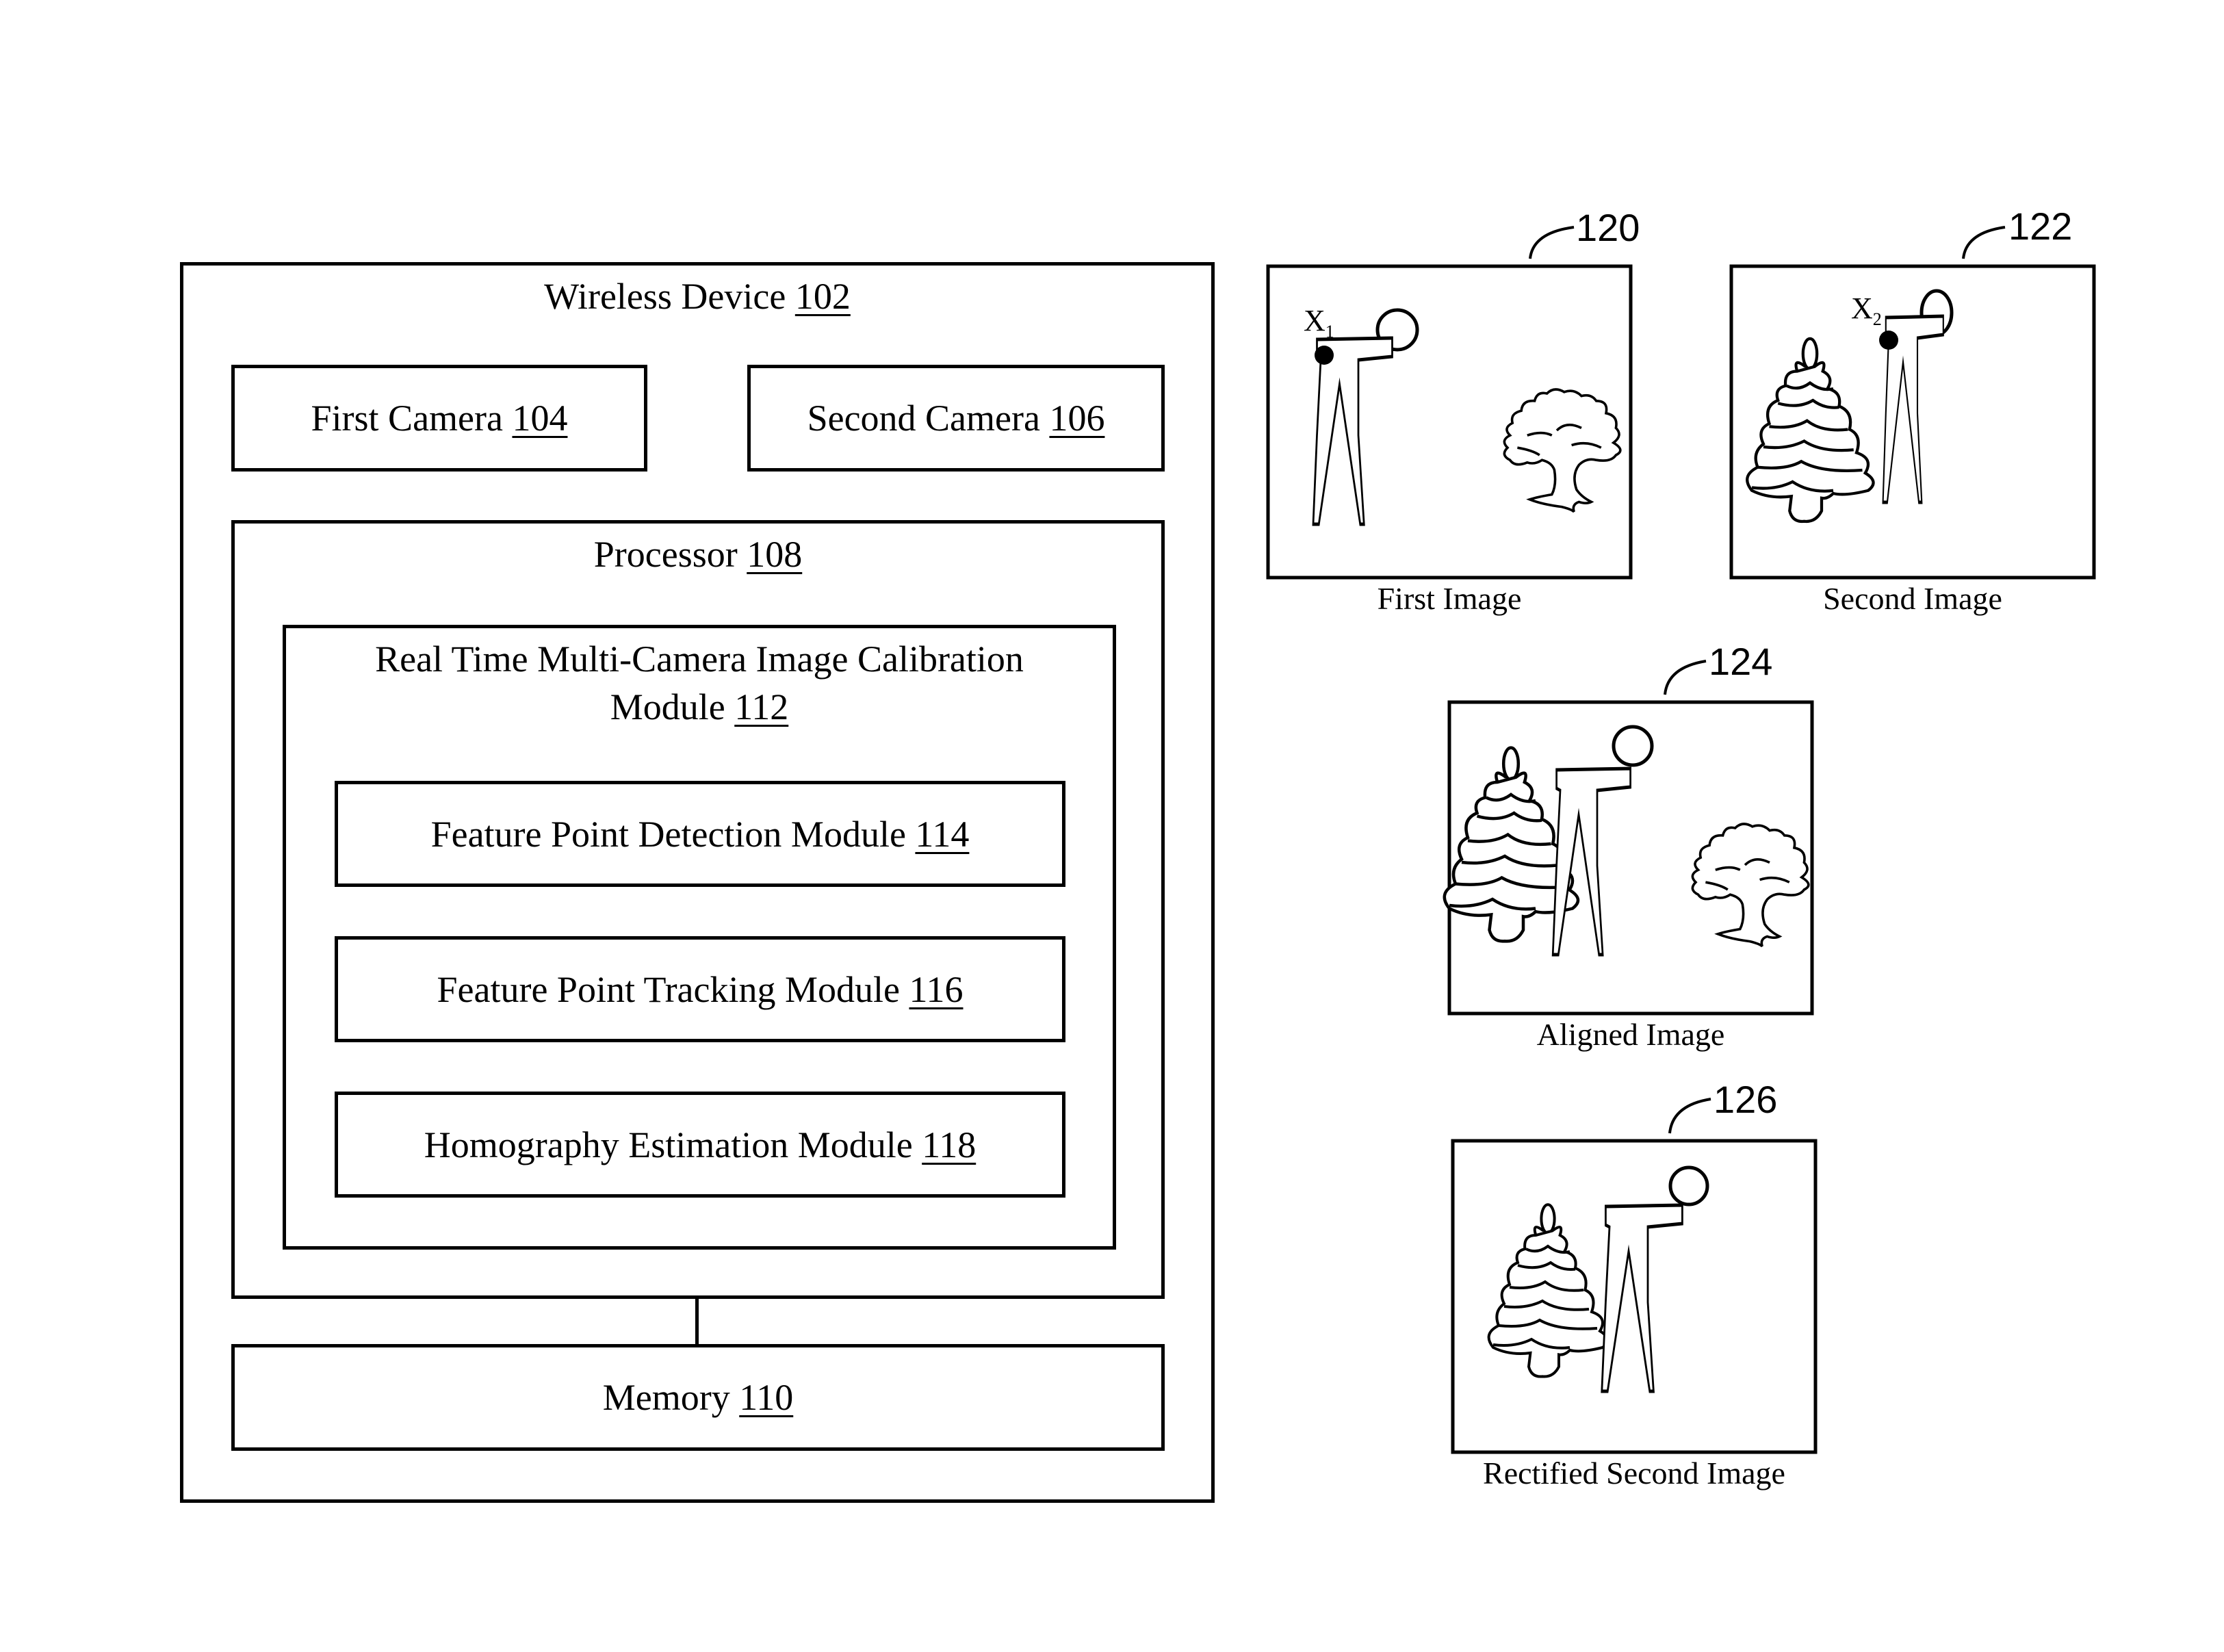  Describe the element at coordinates (1888, 340) in the screenshot. I see `feature-point-x2` at that location.